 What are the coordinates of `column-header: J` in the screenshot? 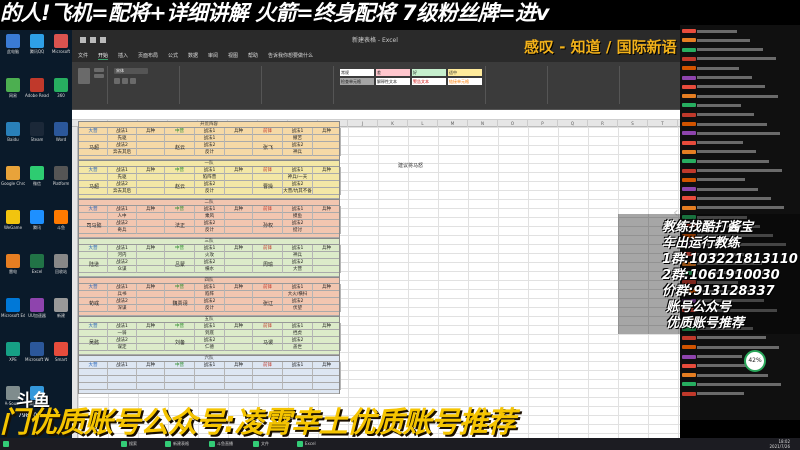 It's located at (363, 123).